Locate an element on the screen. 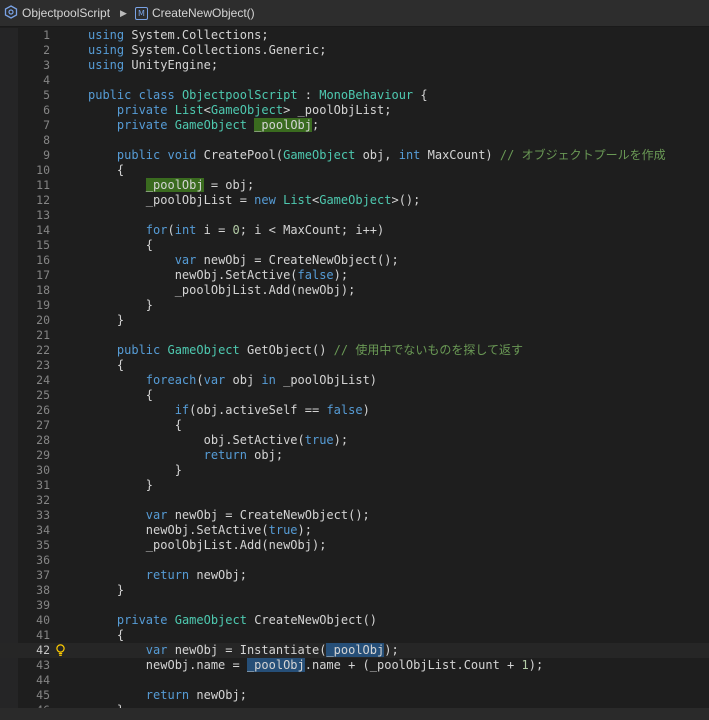  code-token: ) is located at coordinates (366, 410).